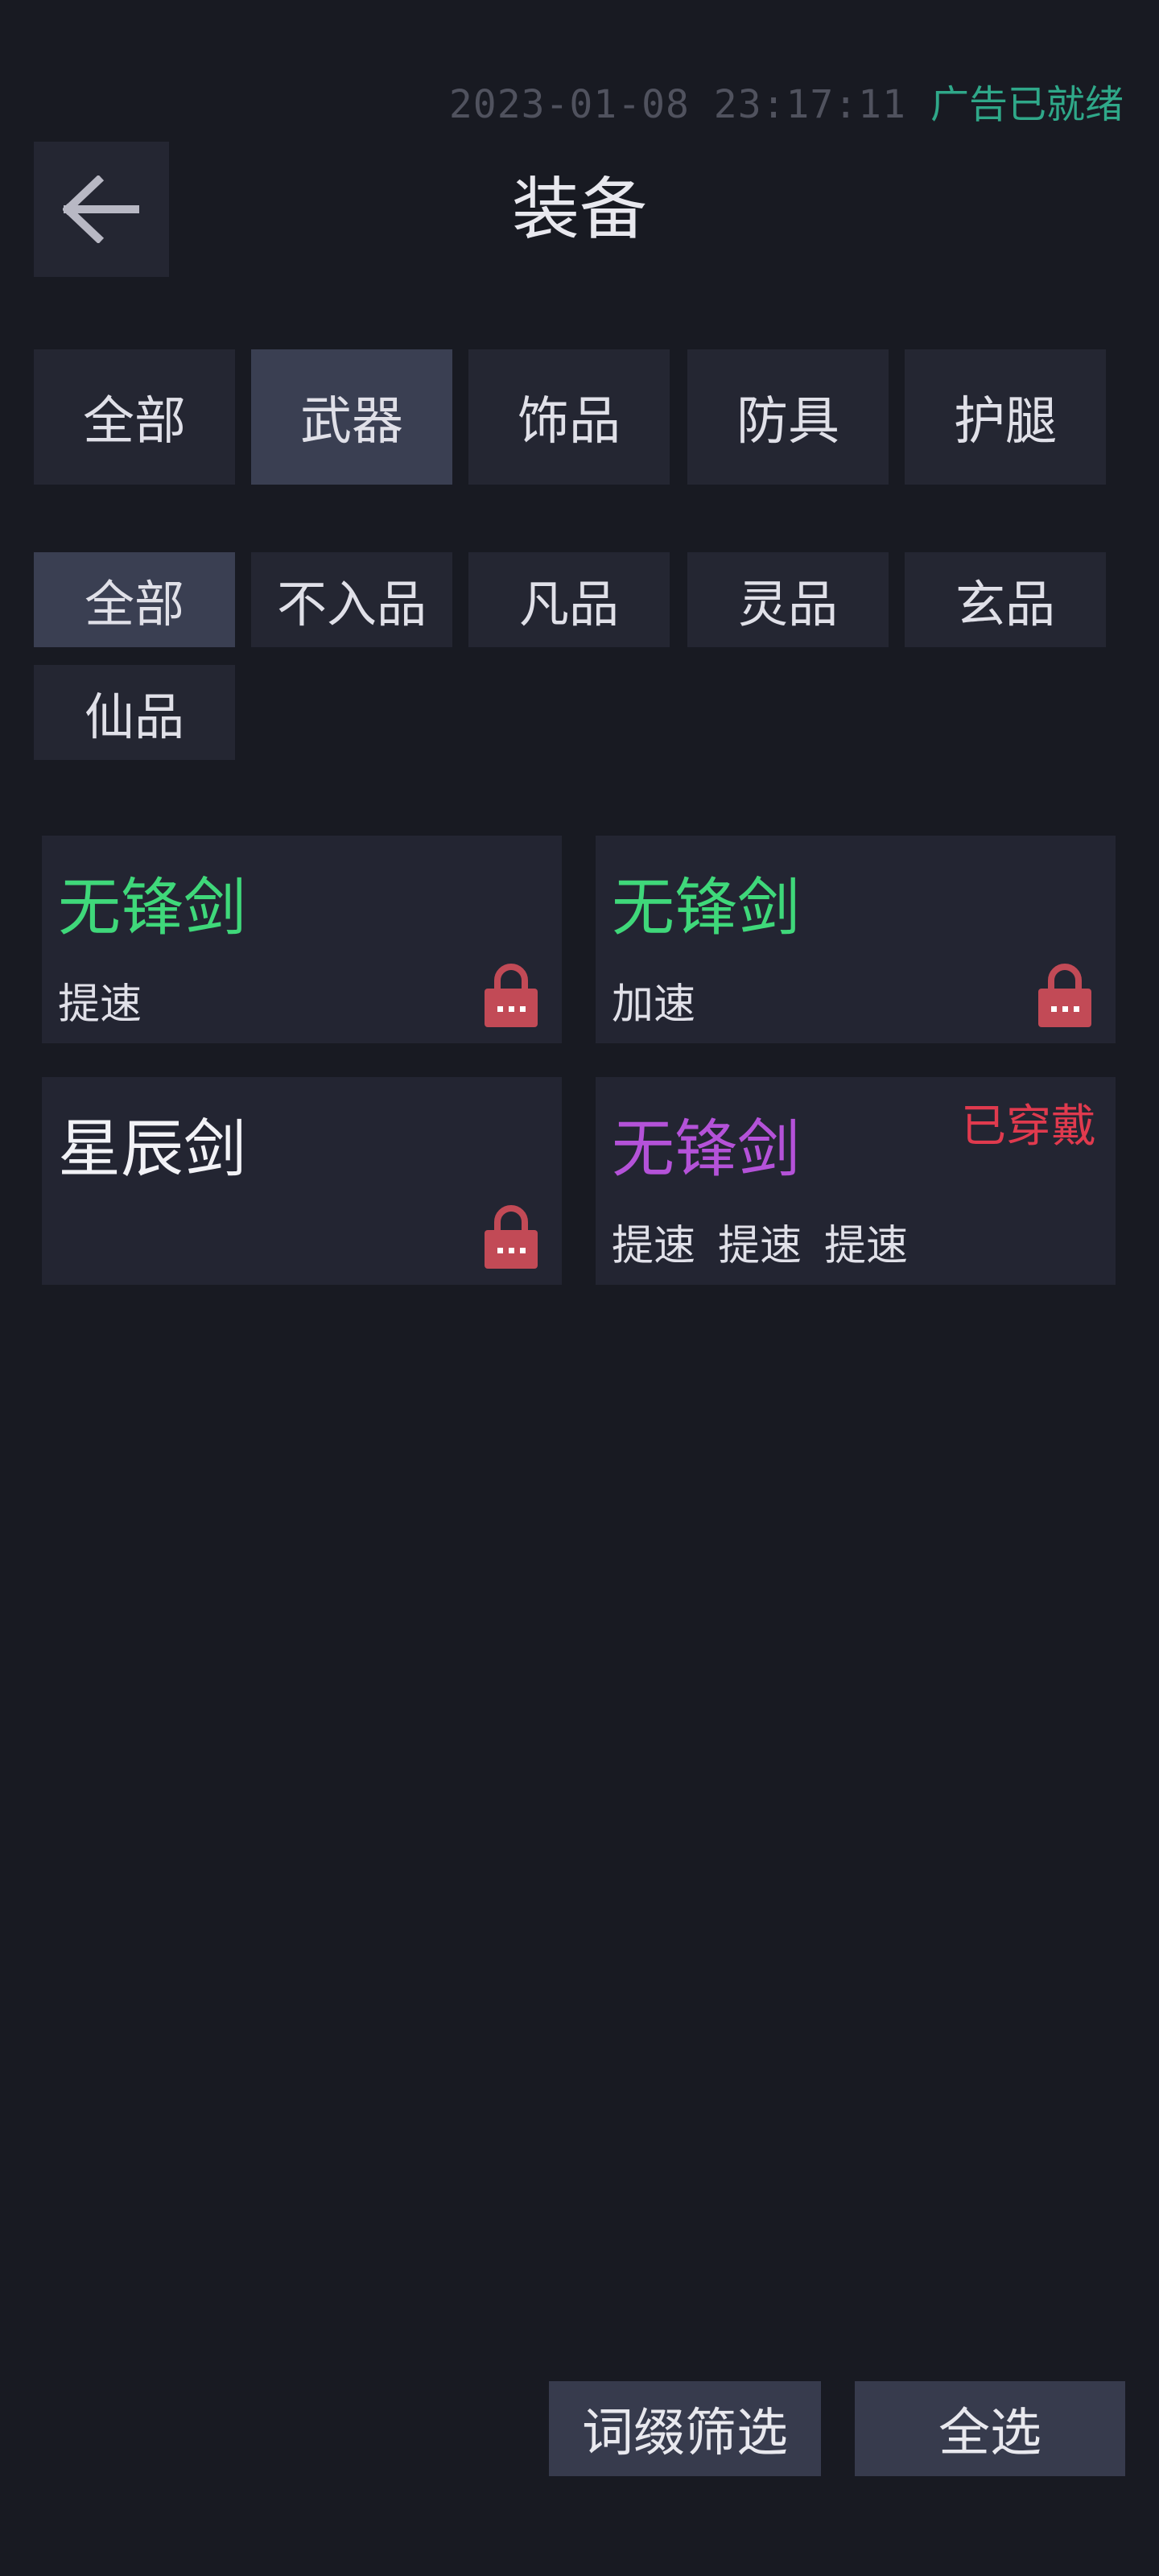 The width and height of the screenshot is (1159, 2576). What do you see at coordinates (788, 417) in the screenshot?
I see `tab-category: 防具` at bounding box center [788, 417].